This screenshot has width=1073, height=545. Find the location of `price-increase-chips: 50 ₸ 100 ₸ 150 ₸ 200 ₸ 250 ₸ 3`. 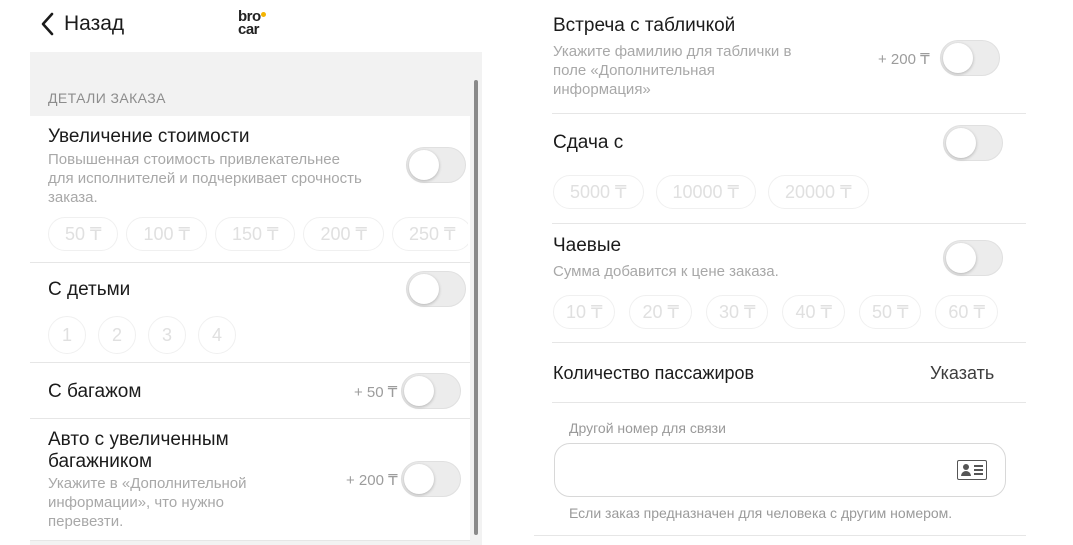

price-increase-chips: 50 ₸ 100 ₸ 150 ₸ 200 ₸ 250 ₸ 3 is located at coordinates (258, 234).